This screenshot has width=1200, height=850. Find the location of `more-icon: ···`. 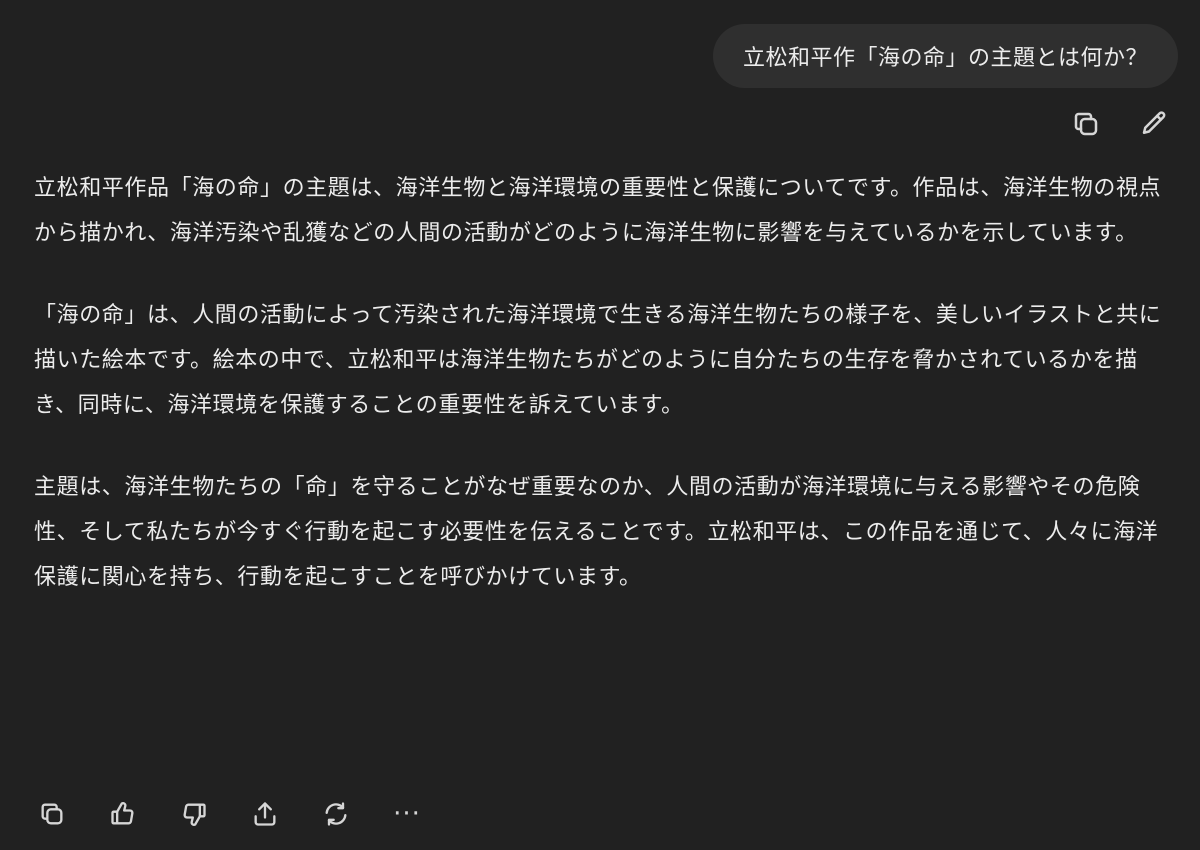

more-icon: ··· is located at coordinates (407, 814).